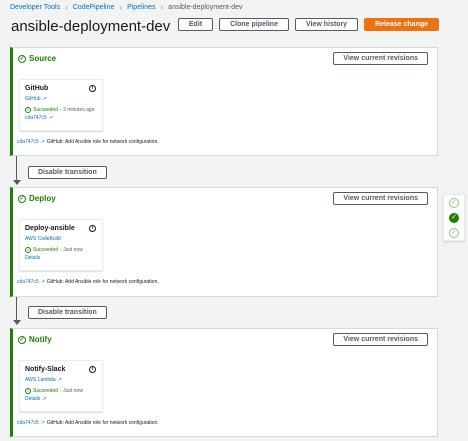 The height and width of the screenshot is (441, 468). I want to click on action-provider-link: GitHub, so click(33, 99).